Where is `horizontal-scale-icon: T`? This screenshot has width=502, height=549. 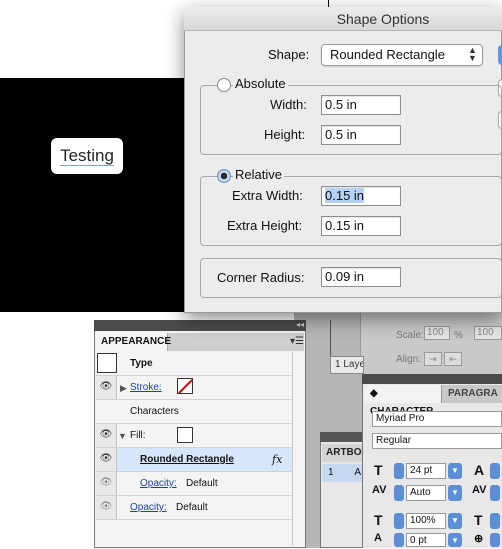 horizontal-scale-icon: T is located at coordinates (478, 520).